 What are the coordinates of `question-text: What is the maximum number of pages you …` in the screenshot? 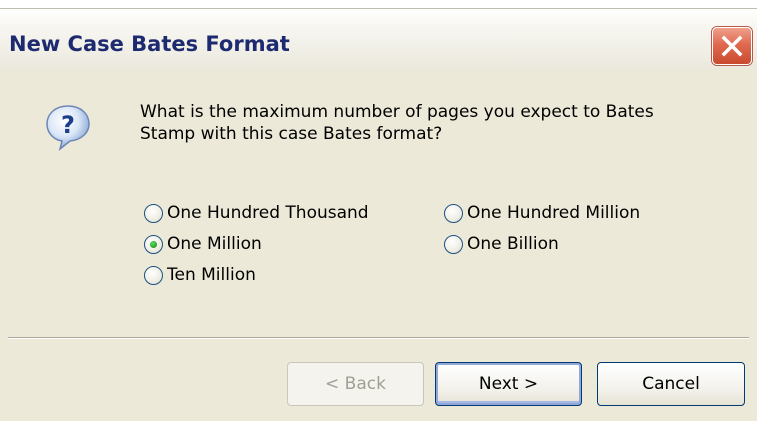 It's located at (440, 123).